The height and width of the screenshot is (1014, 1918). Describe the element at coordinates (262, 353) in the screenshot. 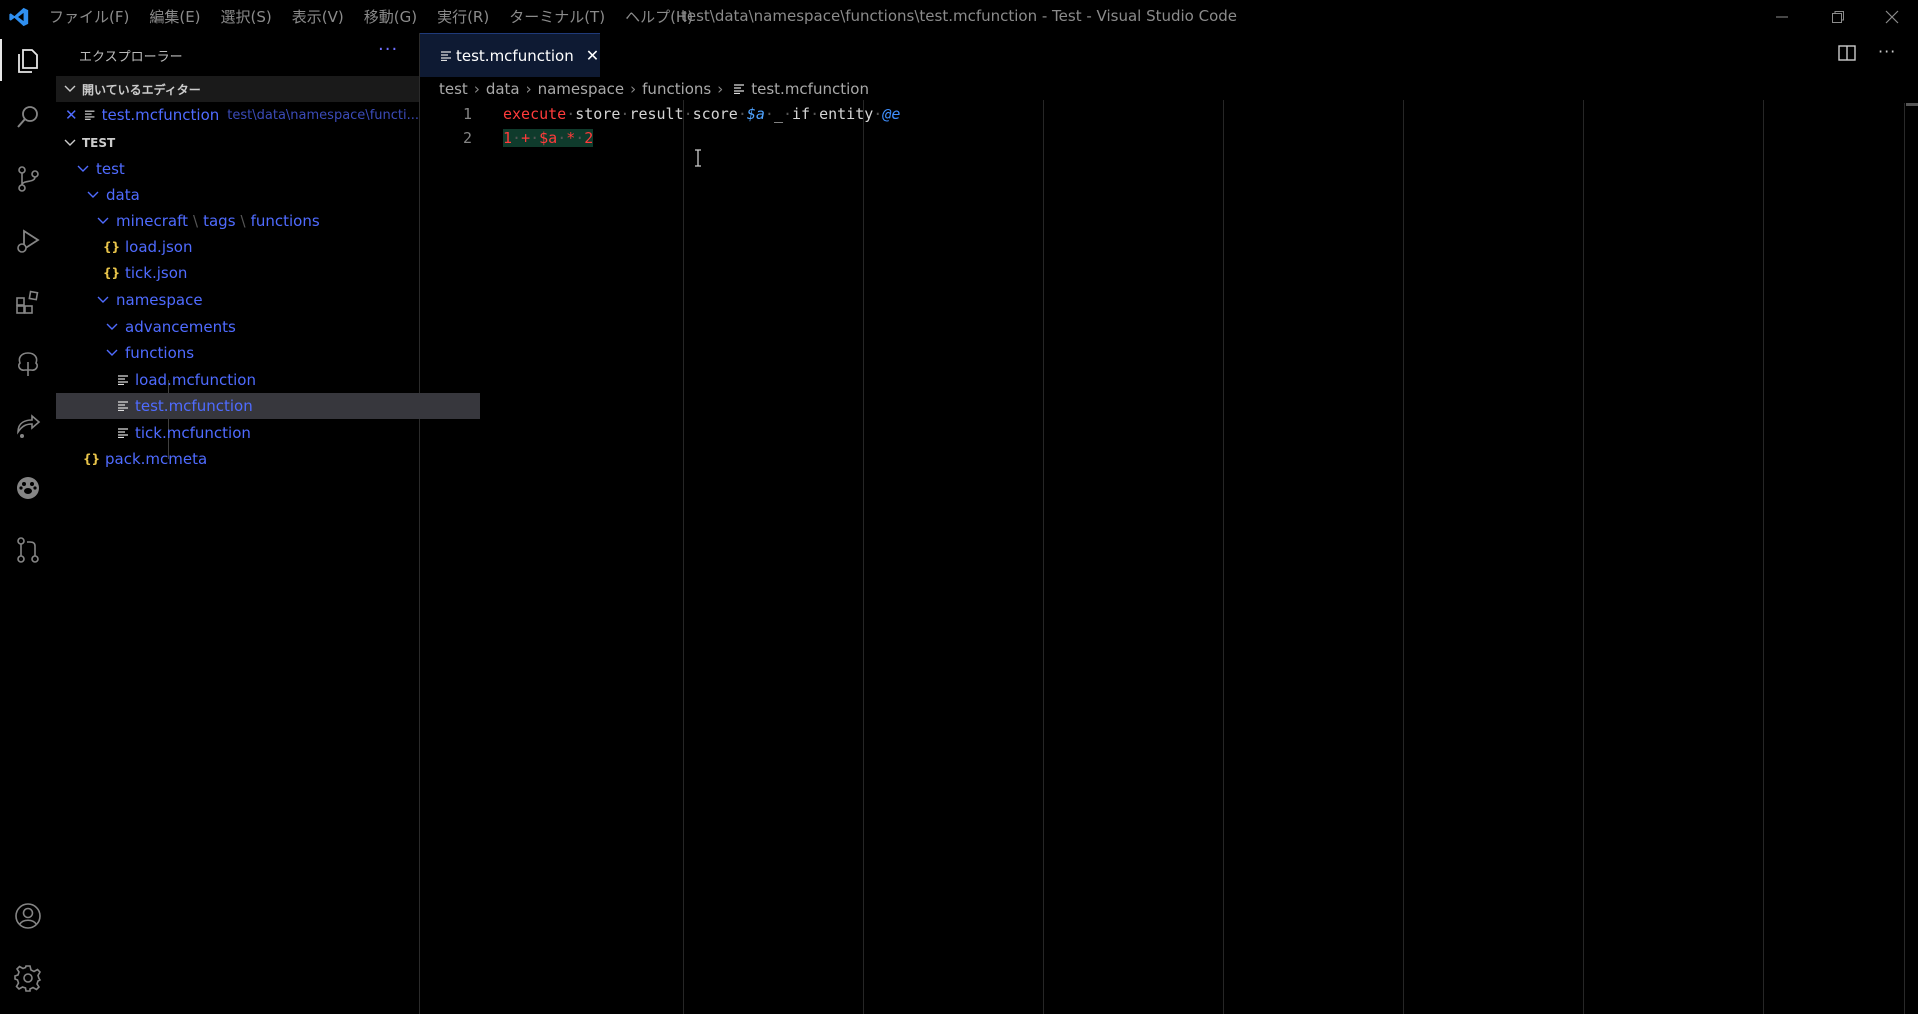

I see `tree-folder-functions: functions` at that location.